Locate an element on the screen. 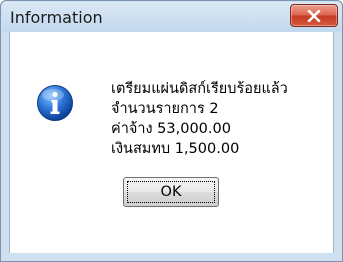 This screenshot has height=262, width=343. ok-button-label: OK is located at coordinates (171, 192).